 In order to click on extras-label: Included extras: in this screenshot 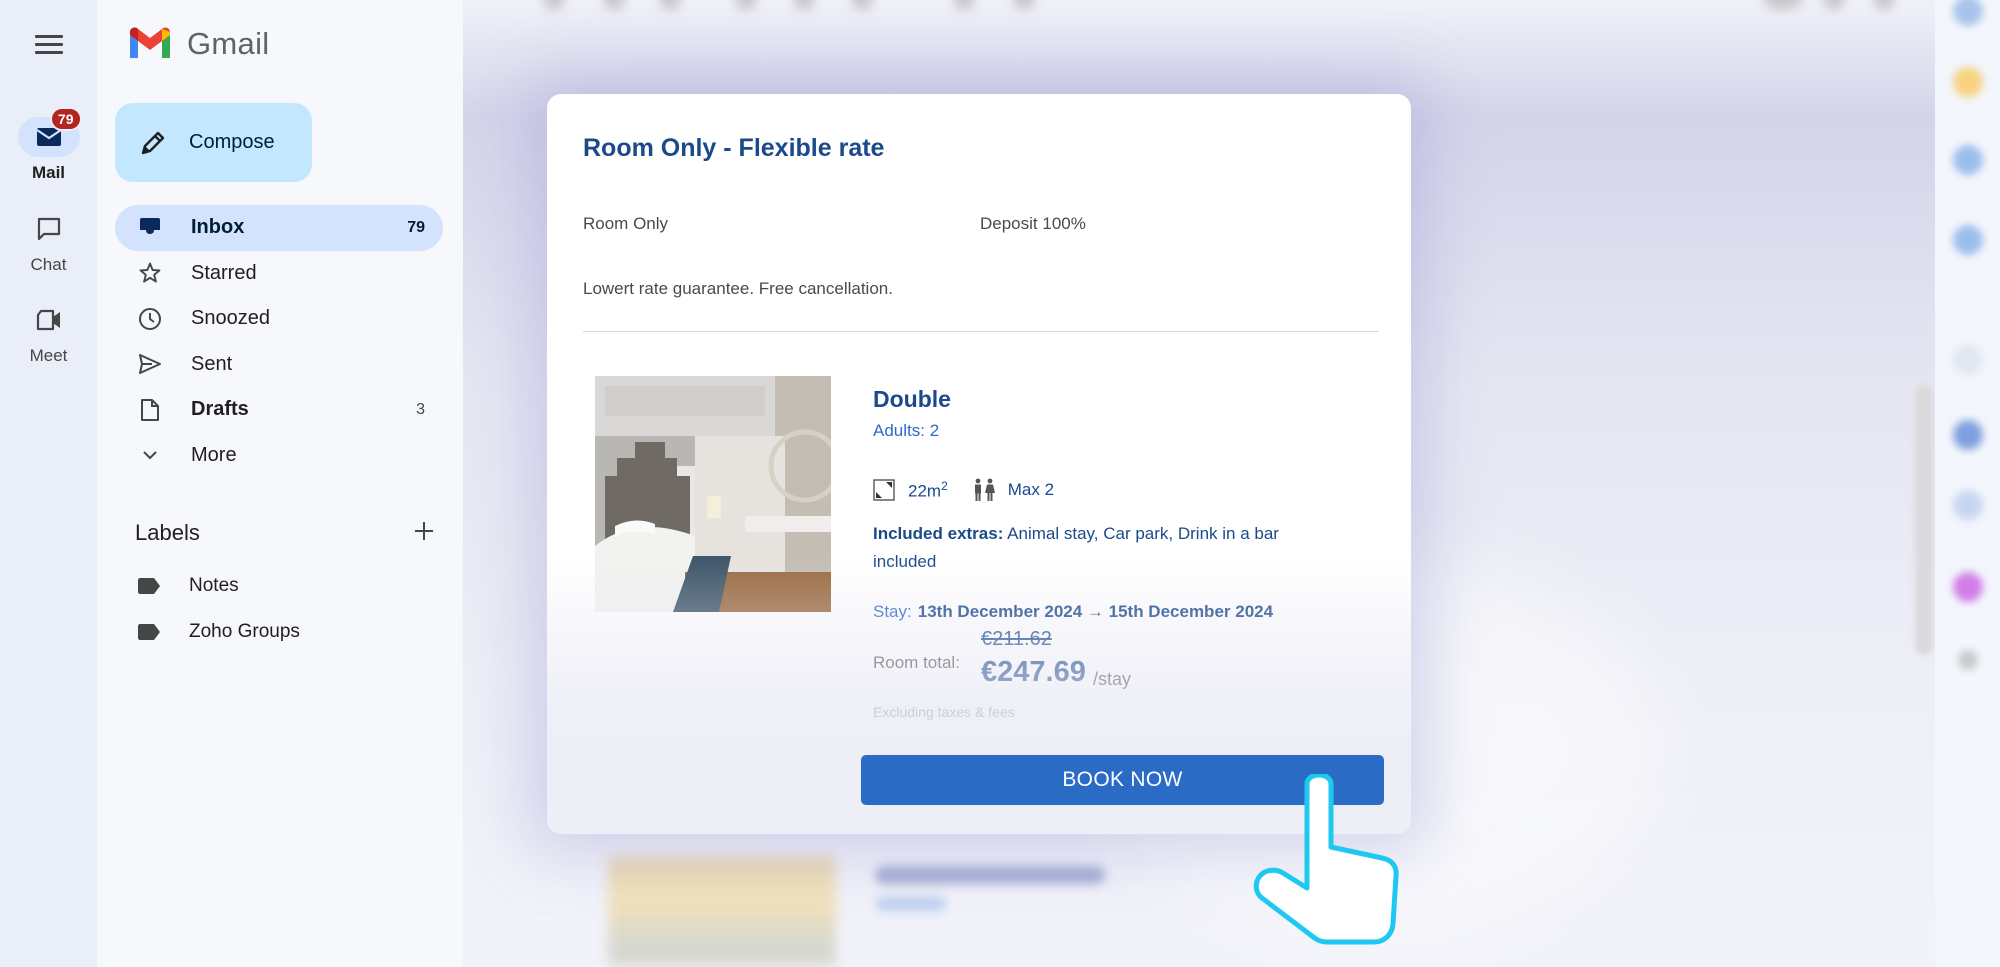, I will do `click(938, 533)`.